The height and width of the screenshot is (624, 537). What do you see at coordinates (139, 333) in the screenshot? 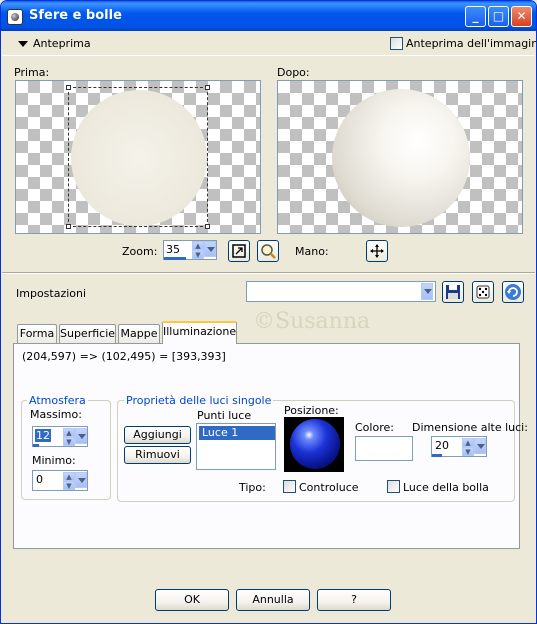
I see `tab-mappe: Mappe` at bounding box center [139, 333].